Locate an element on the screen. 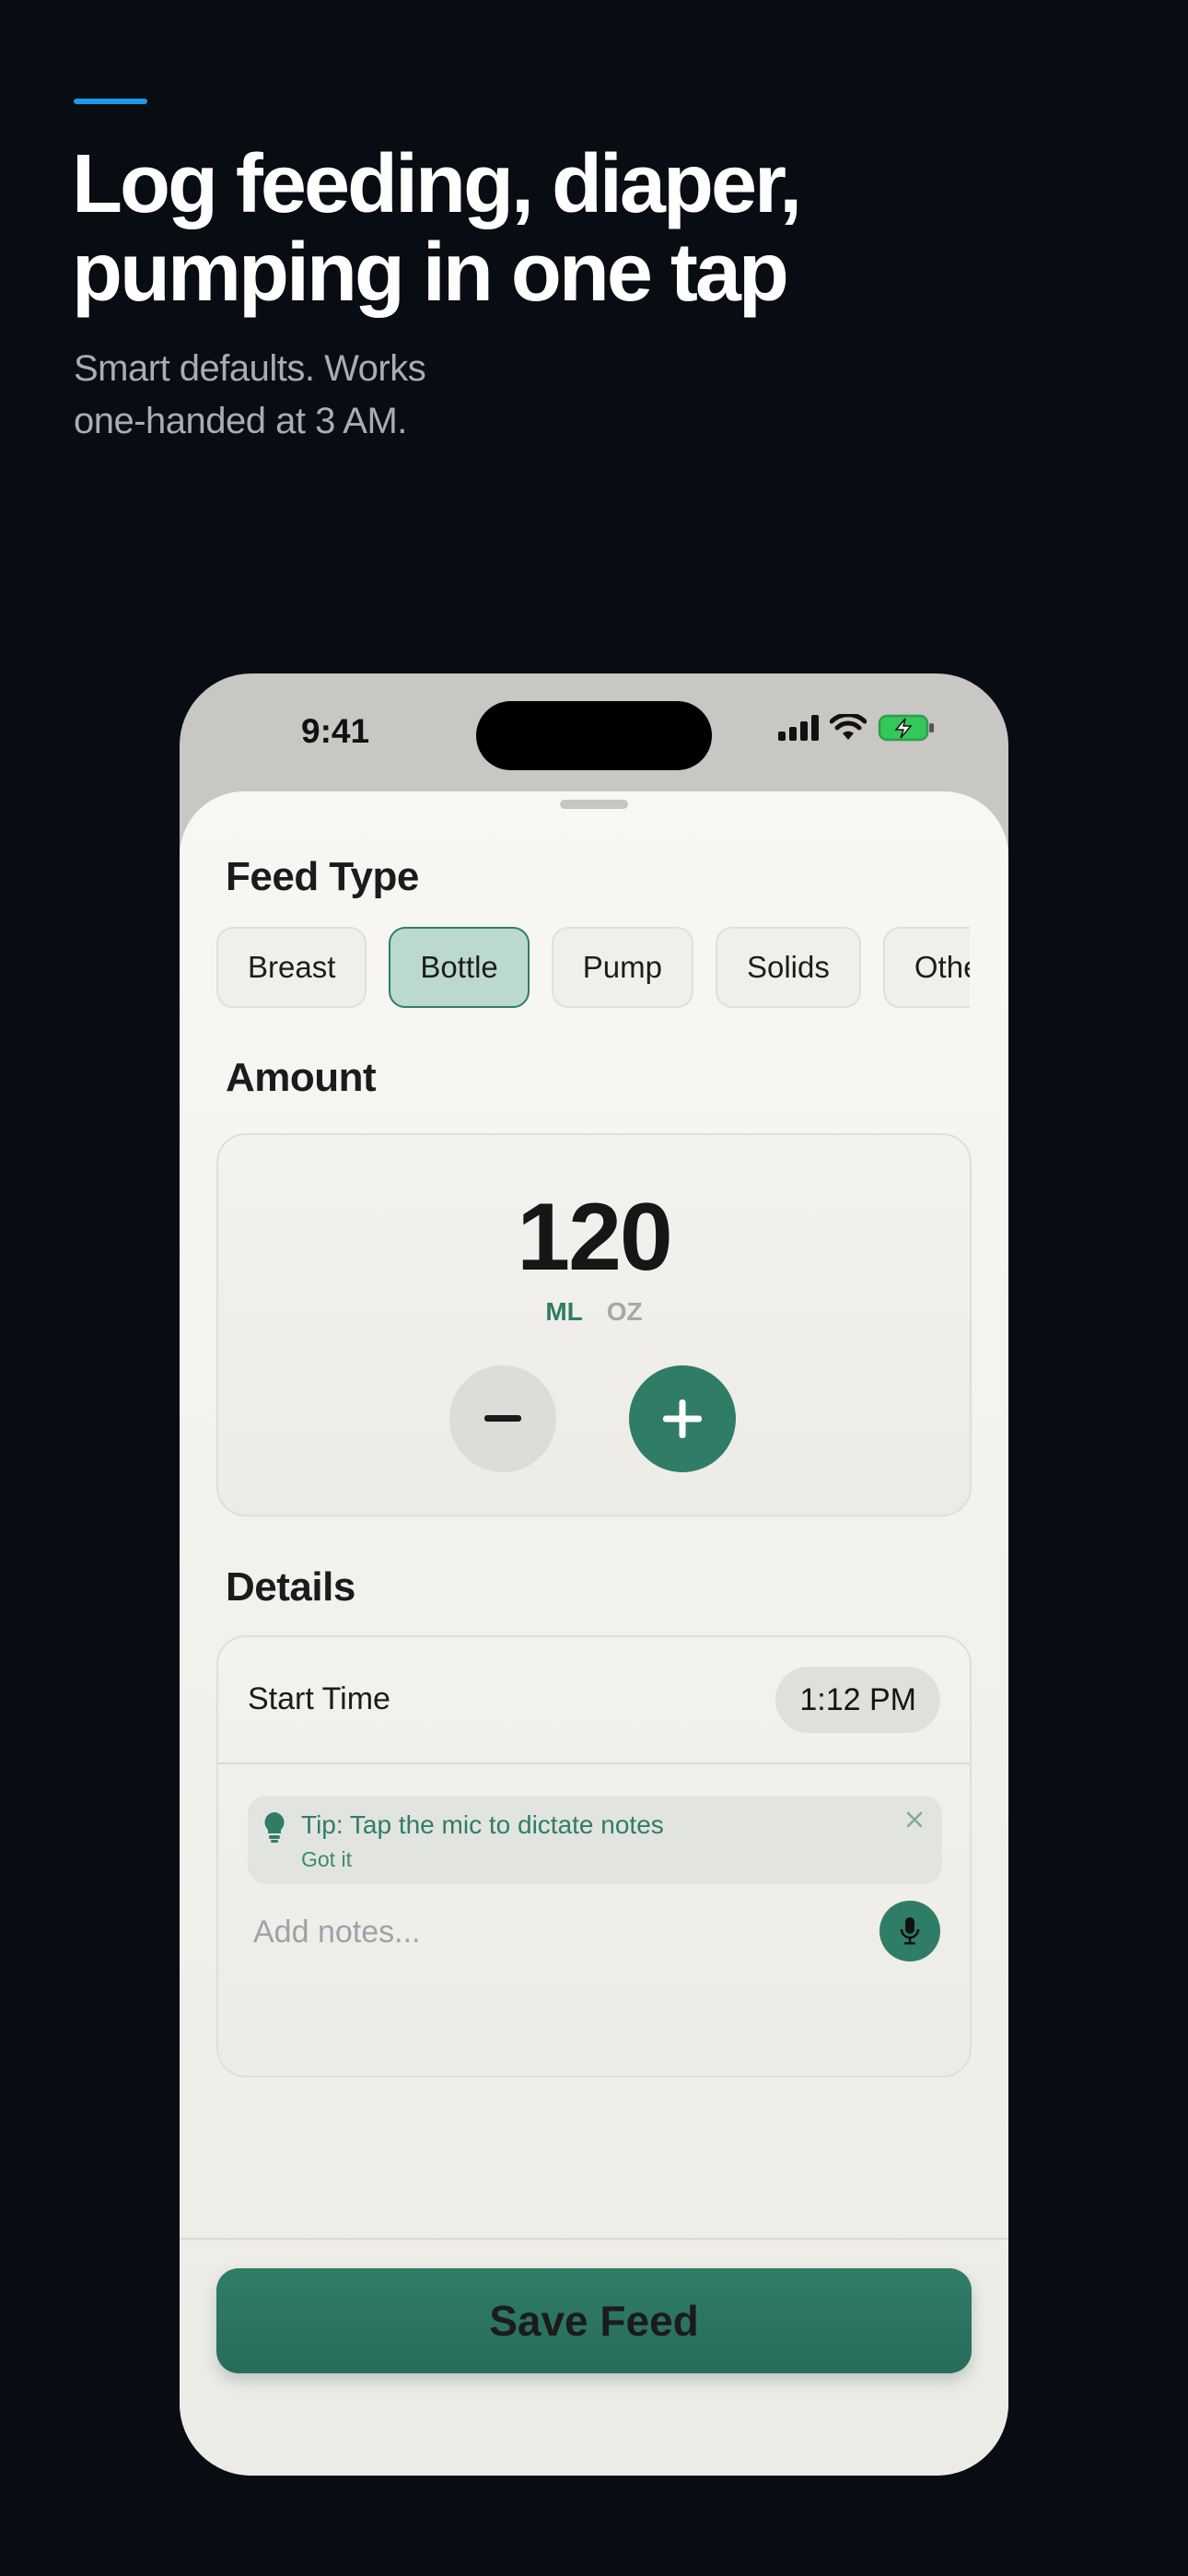  tip-banner: Tip: Tap the mic to dictate notes Got it is located at coordinates (595, 1840).